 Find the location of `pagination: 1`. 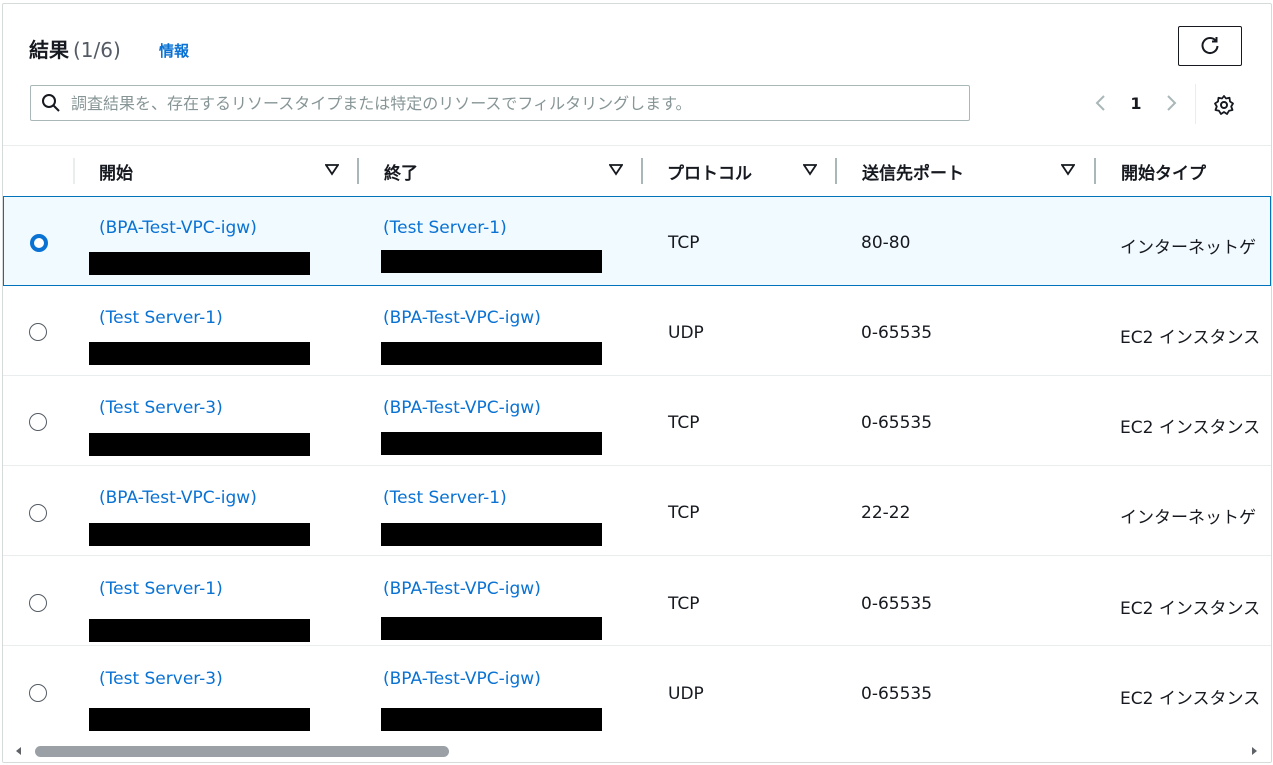

pagination: 1 is located at coordinates (1136, 103).